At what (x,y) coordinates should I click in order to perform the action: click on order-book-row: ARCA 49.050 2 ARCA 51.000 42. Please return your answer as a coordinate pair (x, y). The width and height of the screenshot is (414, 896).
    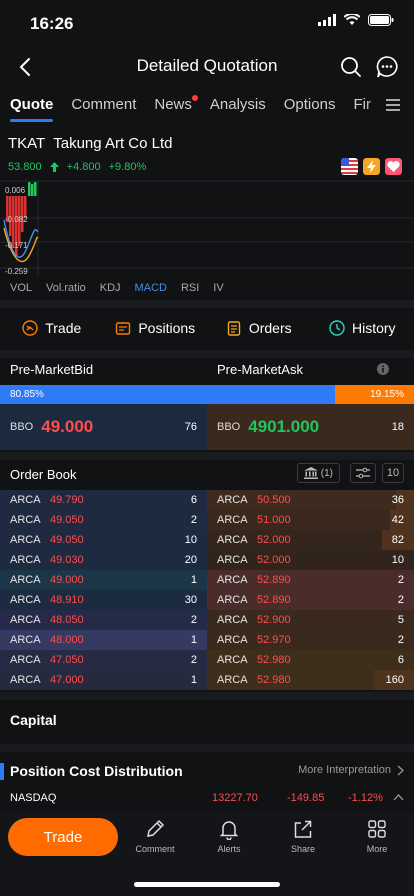
    Looking at the image, I should click on (207, 520).